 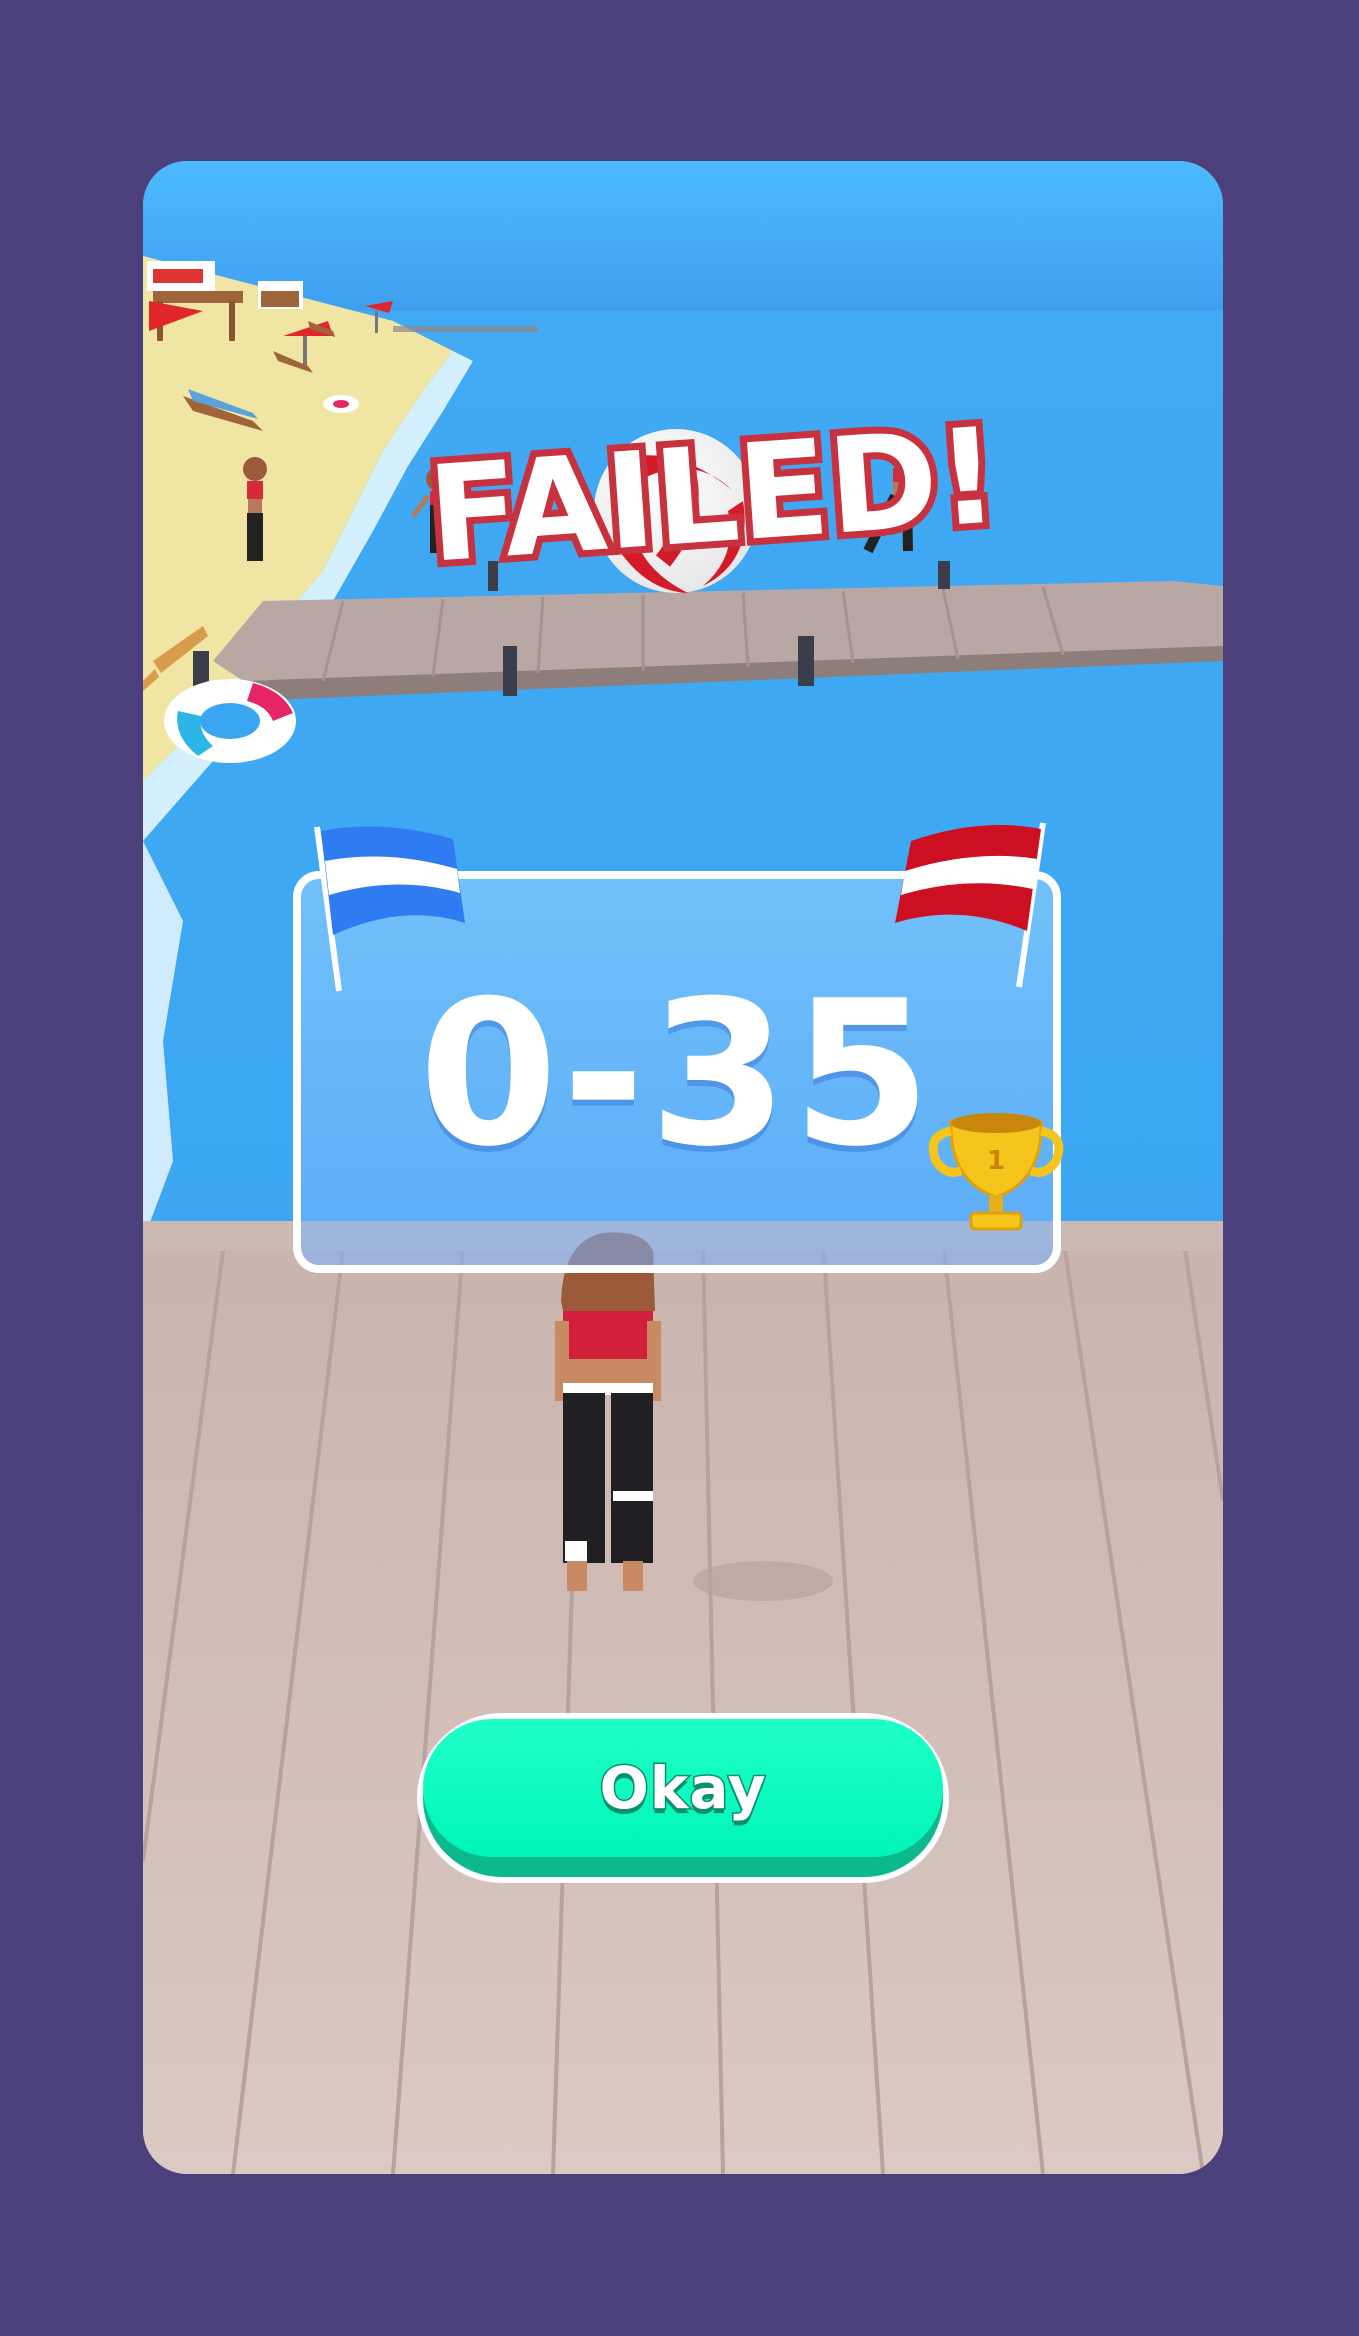 I want to click on failed-title-text: FAILED!, so click(x=713, y=491).